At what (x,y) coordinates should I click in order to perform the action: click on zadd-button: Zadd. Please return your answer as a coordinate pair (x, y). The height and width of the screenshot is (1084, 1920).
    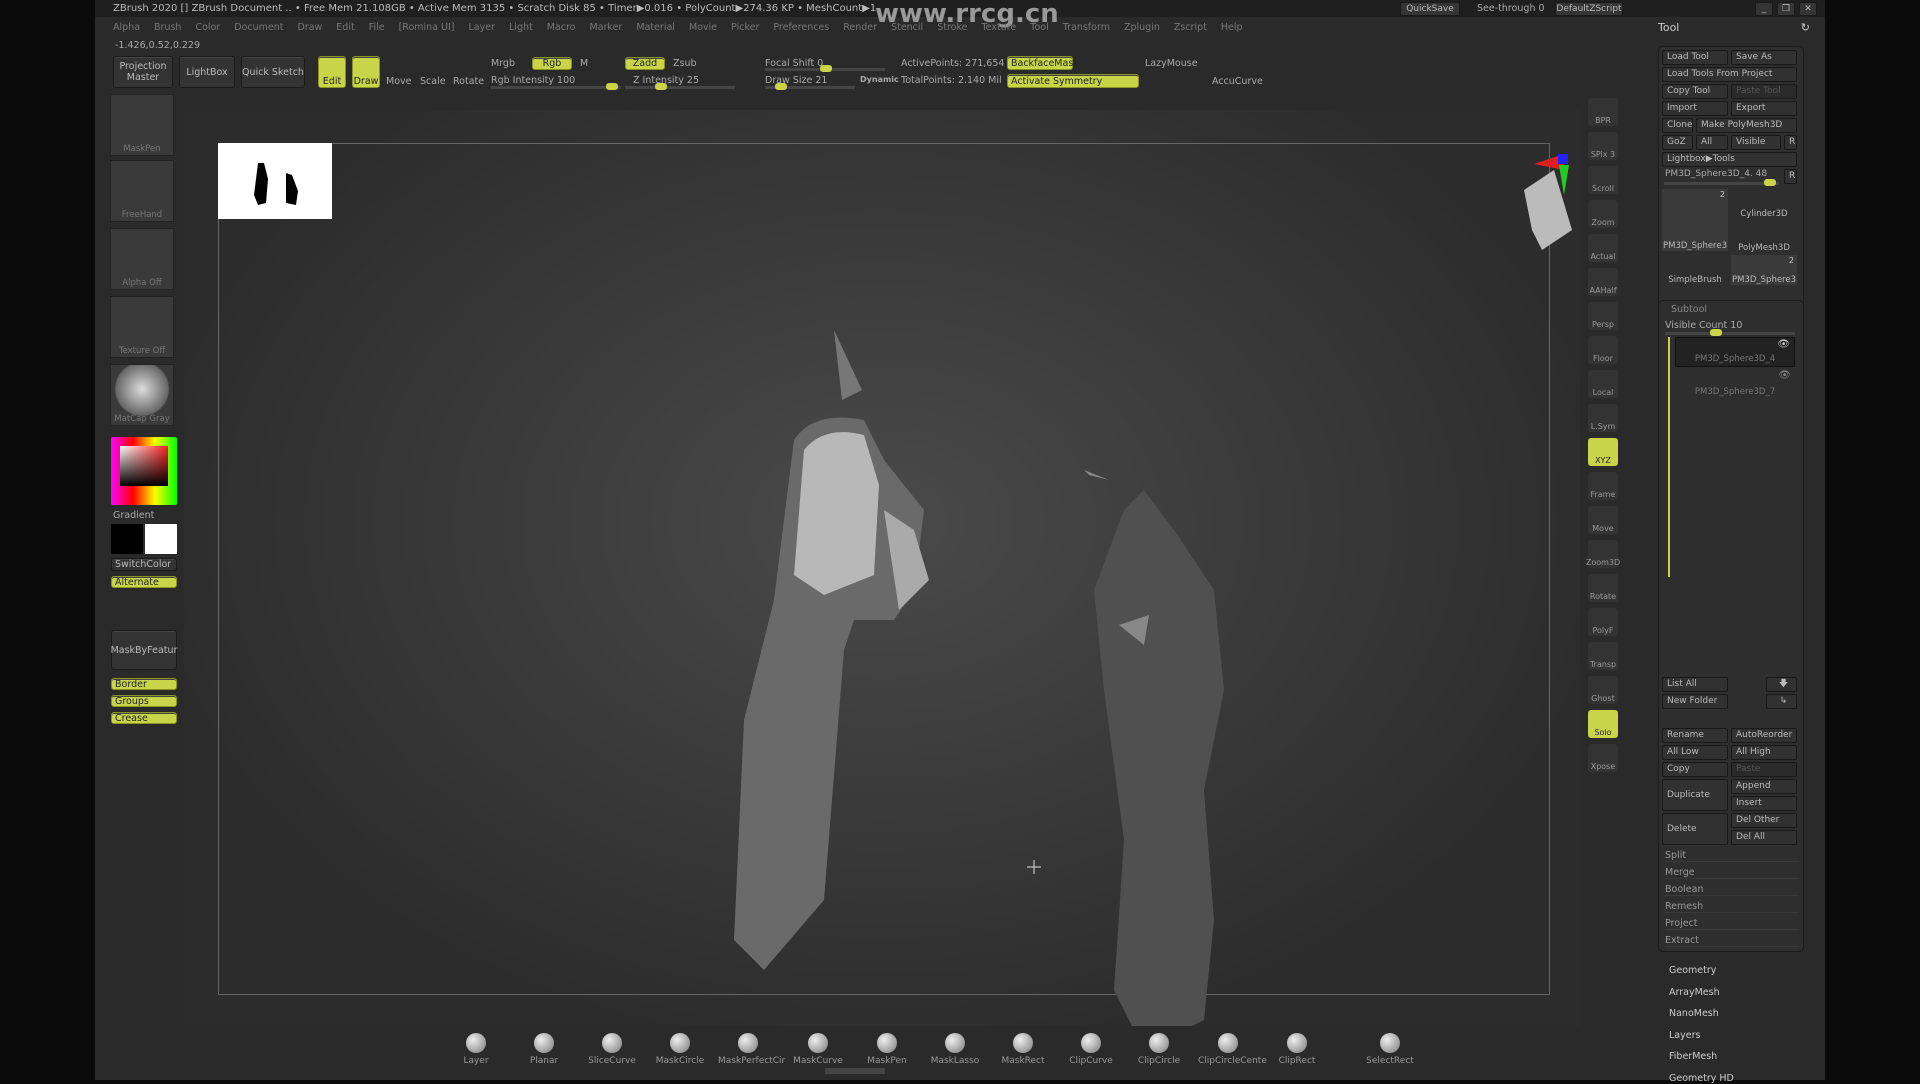
    Looking at the image, I should click on (645, 63).